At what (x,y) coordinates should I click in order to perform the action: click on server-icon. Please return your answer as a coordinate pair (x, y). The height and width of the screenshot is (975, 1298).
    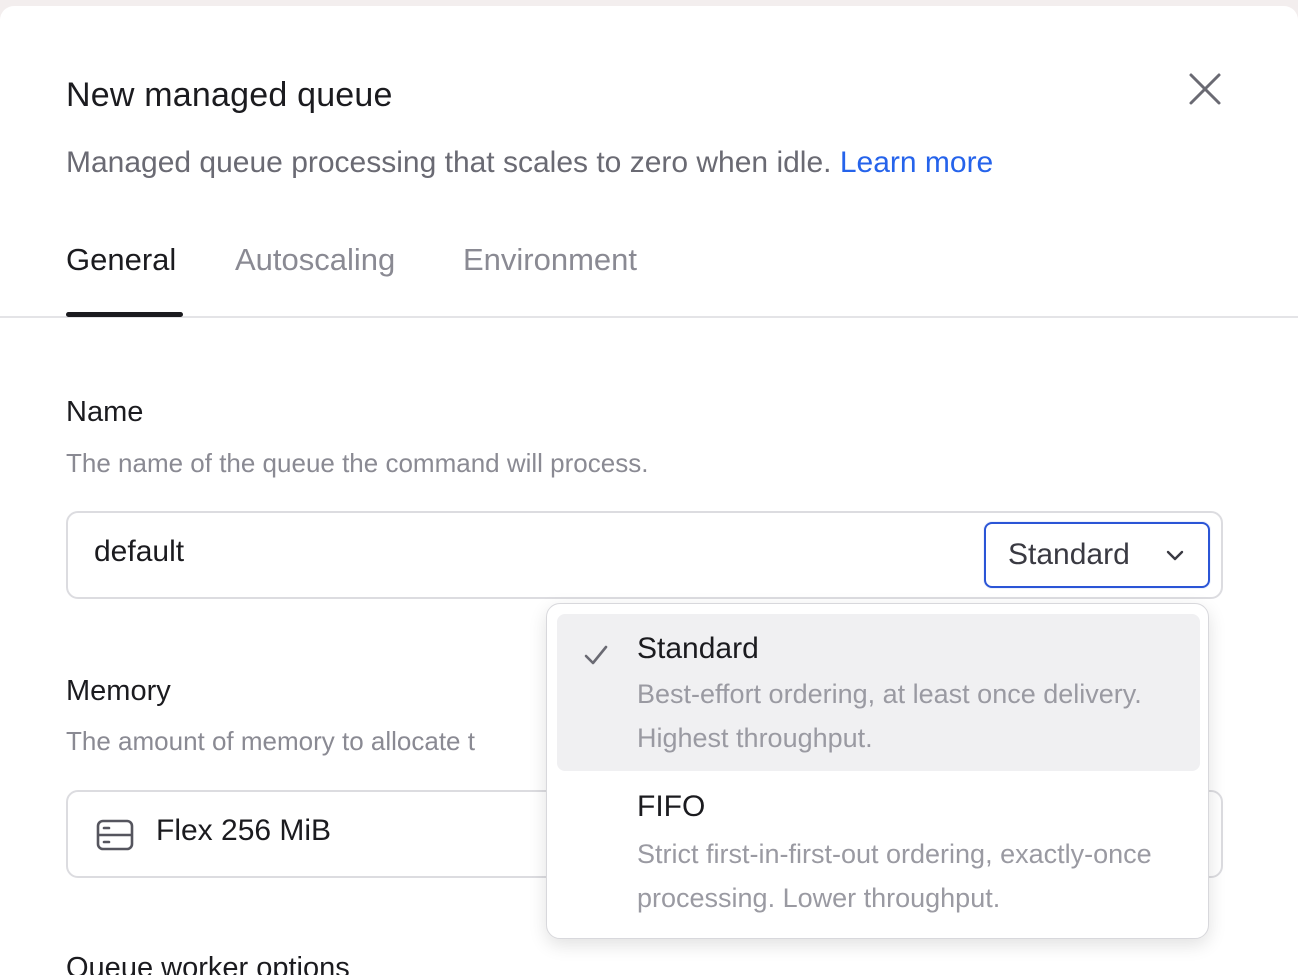
    Looking at the image, I should click on (115, 835).